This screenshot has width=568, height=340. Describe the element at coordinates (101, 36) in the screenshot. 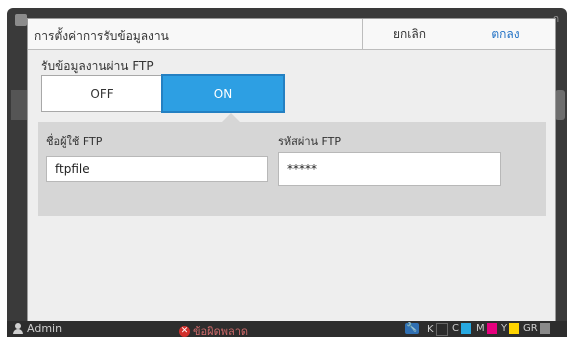

I see `dialog-title: การตั้งค่าการรับข้อมูลงาน` at that location.